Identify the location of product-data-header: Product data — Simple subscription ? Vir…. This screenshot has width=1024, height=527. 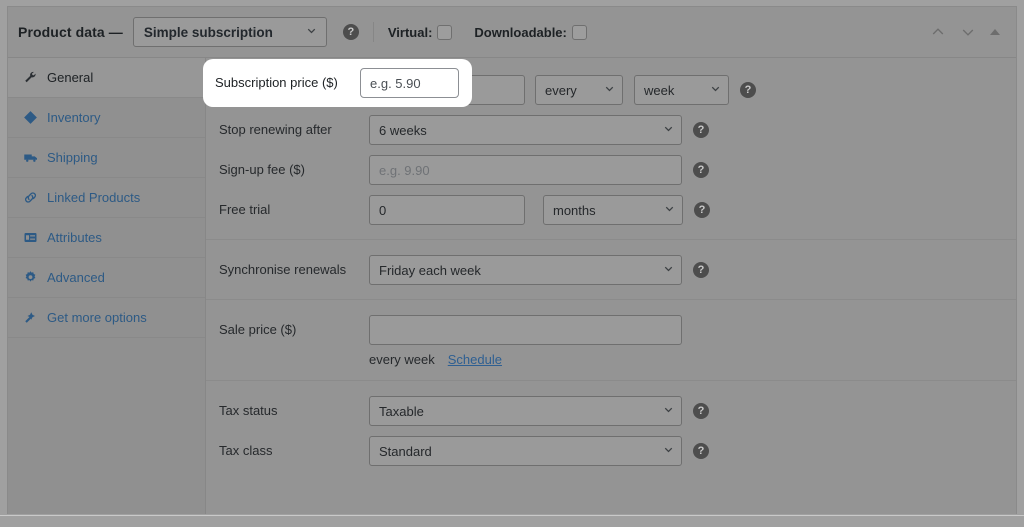
(512, 32).